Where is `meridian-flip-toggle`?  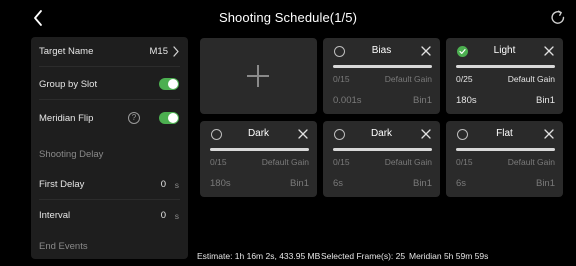 meridian-flip-toggle is located at coordinates (169, 118).